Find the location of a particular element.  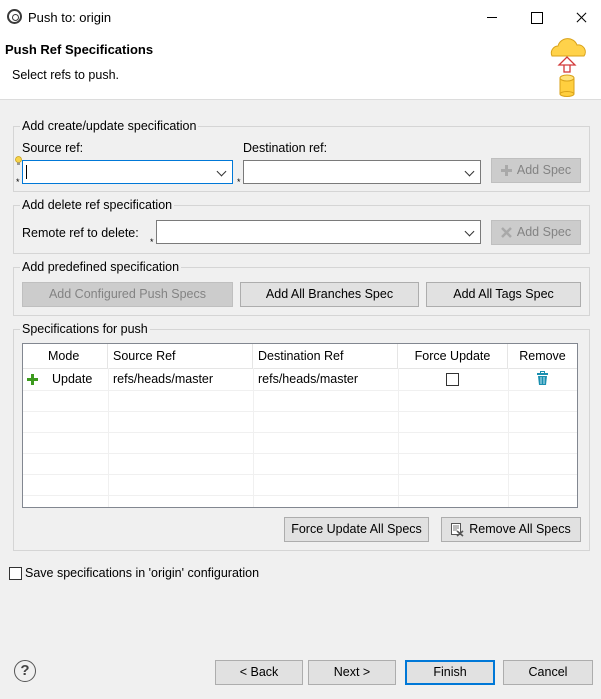

trash-icon is located at coordinates (542, 378).